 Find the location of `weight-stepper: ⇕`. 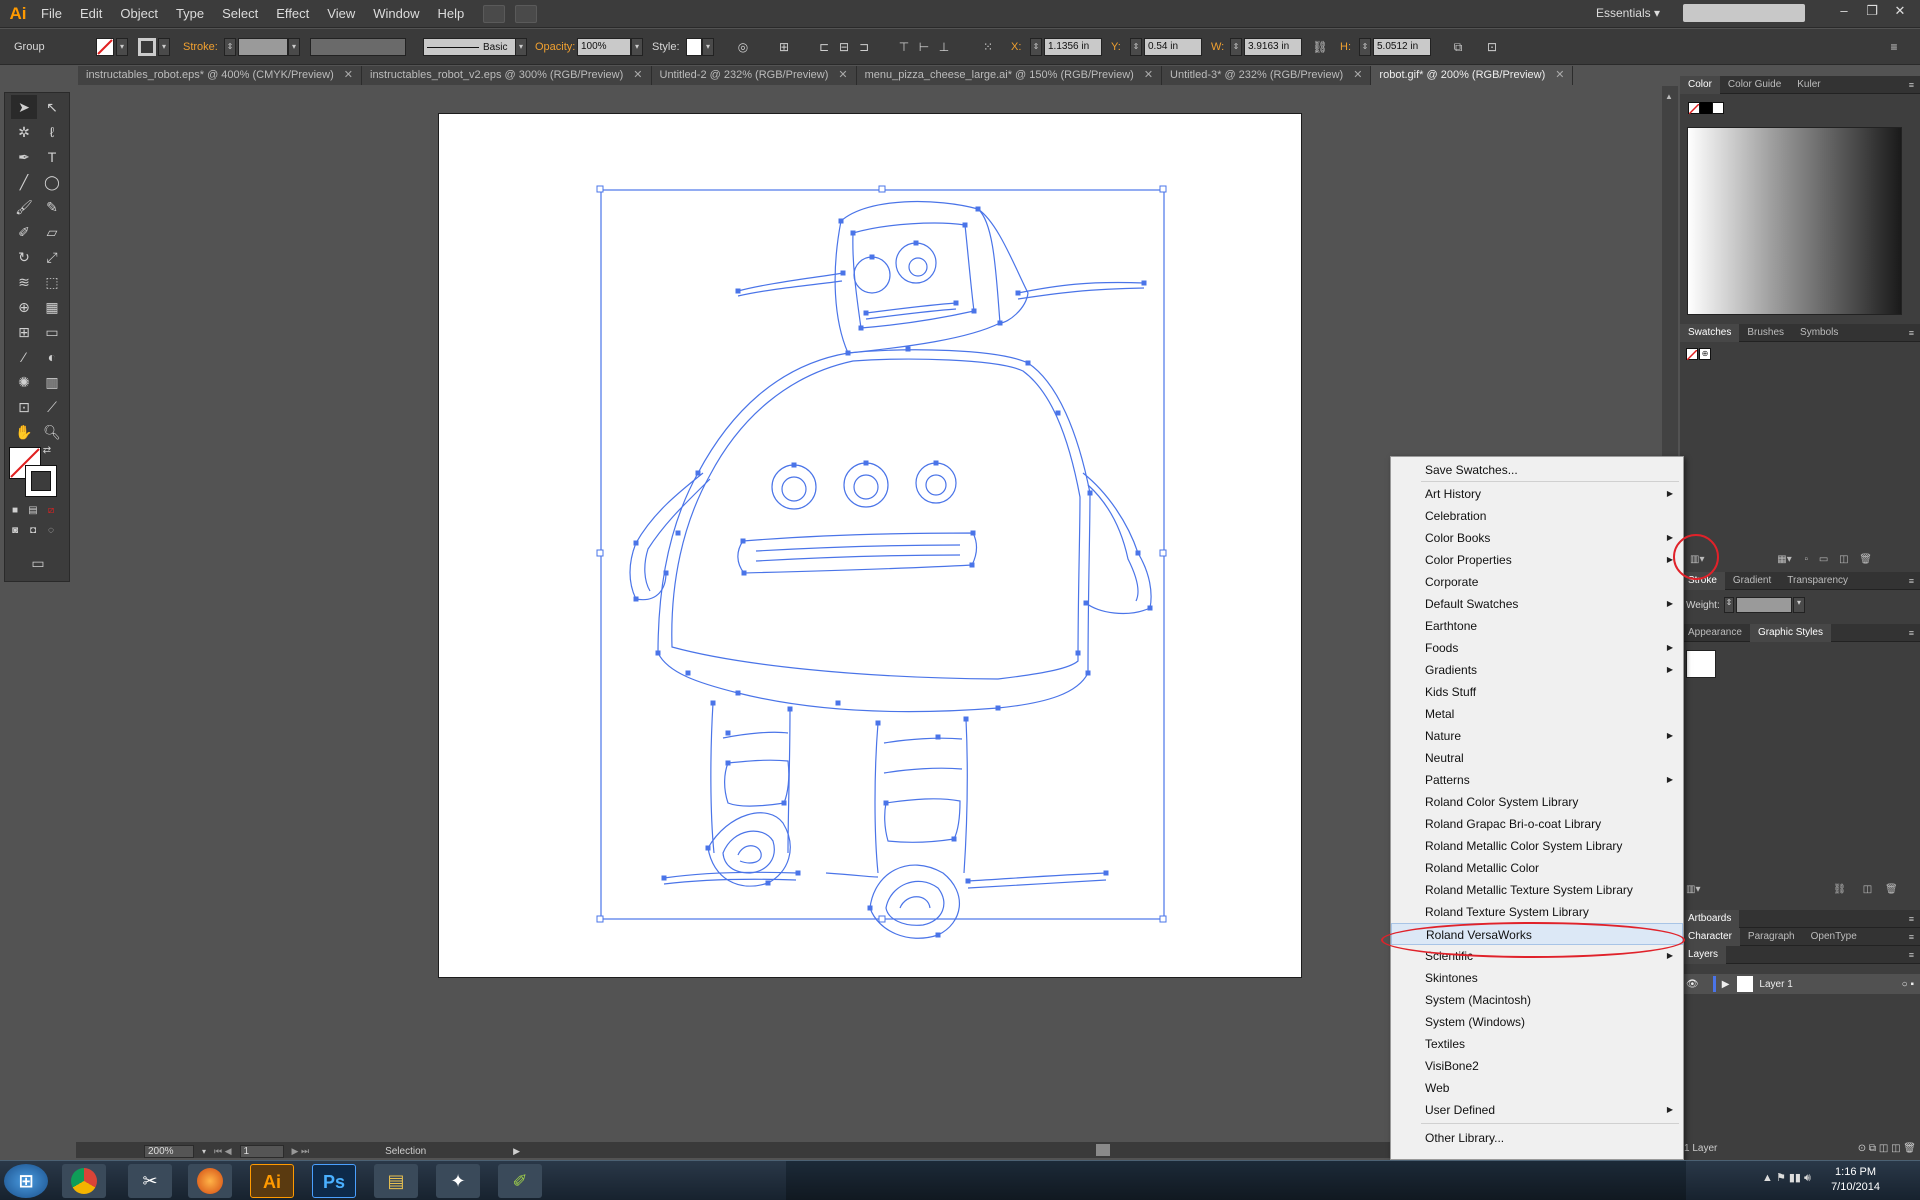

weight-stepper: ⇕ is located at coordinates (1729, 605).